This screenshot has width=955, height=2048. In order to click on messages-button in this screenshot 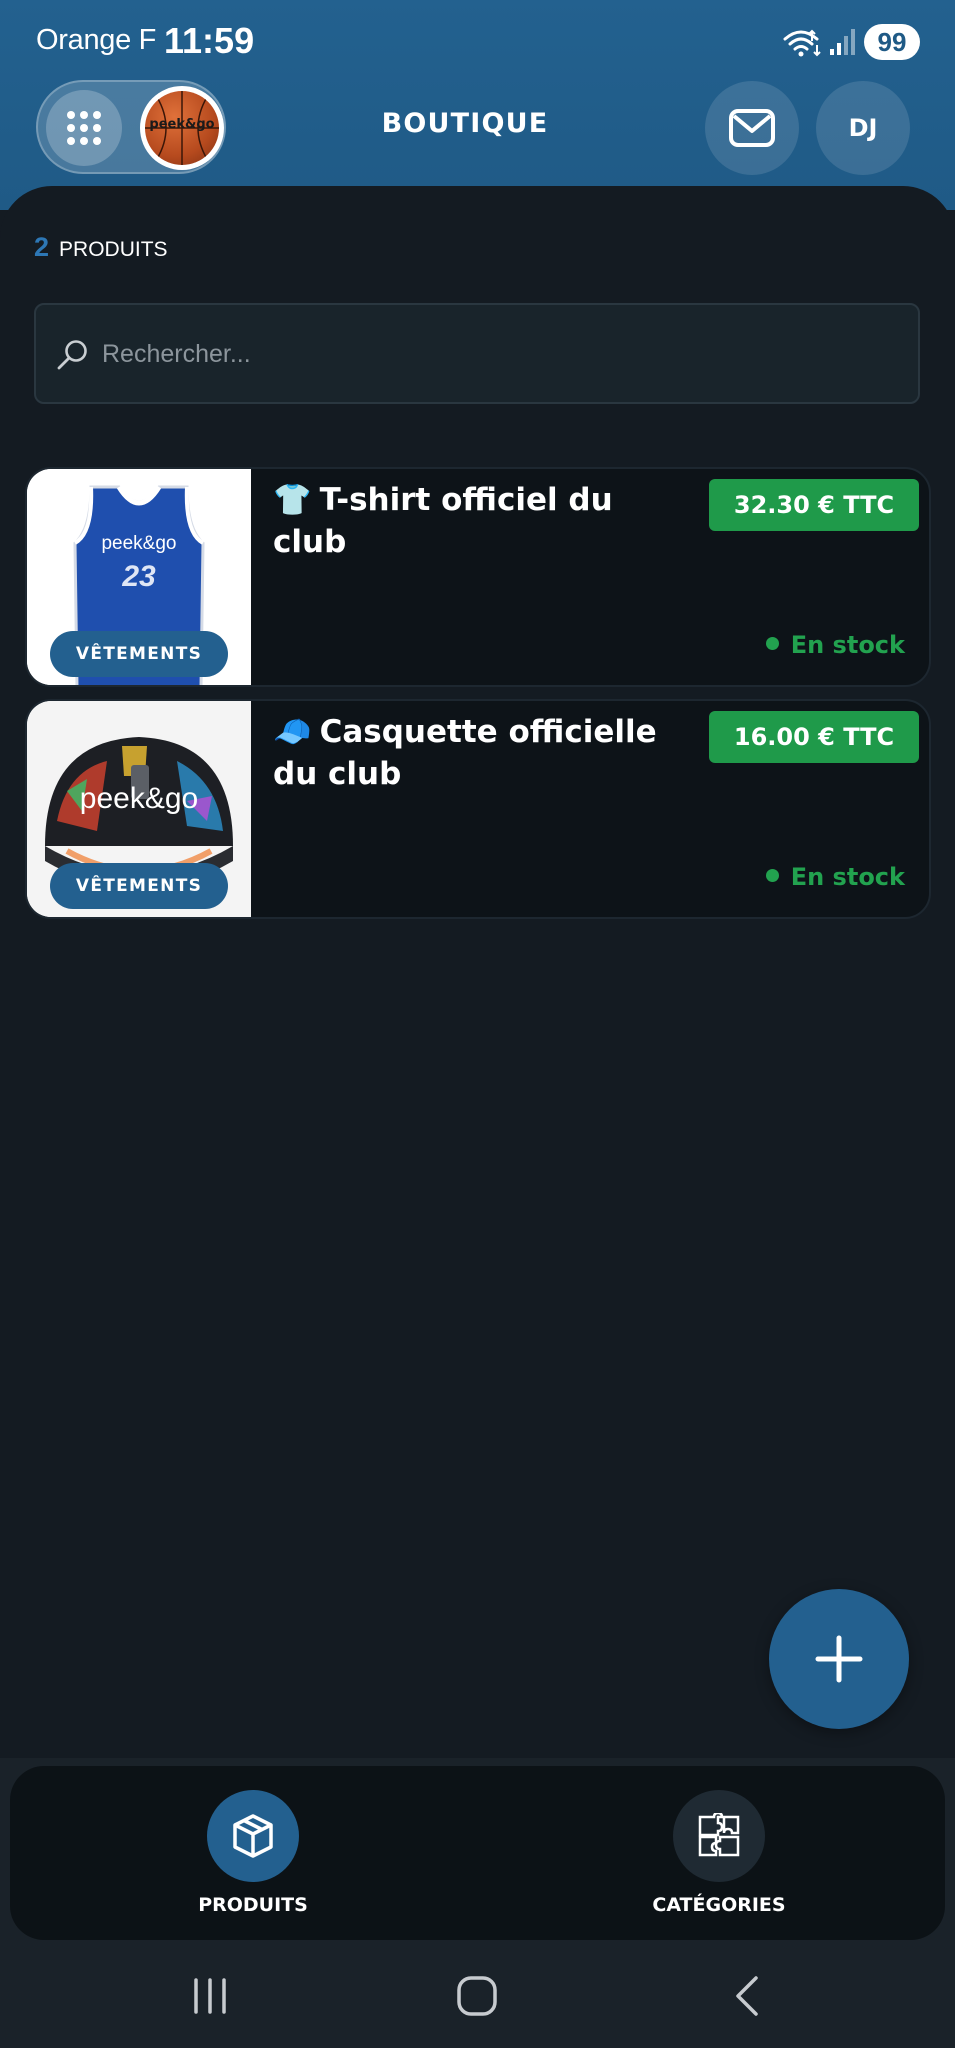, I will do `click(752, 128)`.